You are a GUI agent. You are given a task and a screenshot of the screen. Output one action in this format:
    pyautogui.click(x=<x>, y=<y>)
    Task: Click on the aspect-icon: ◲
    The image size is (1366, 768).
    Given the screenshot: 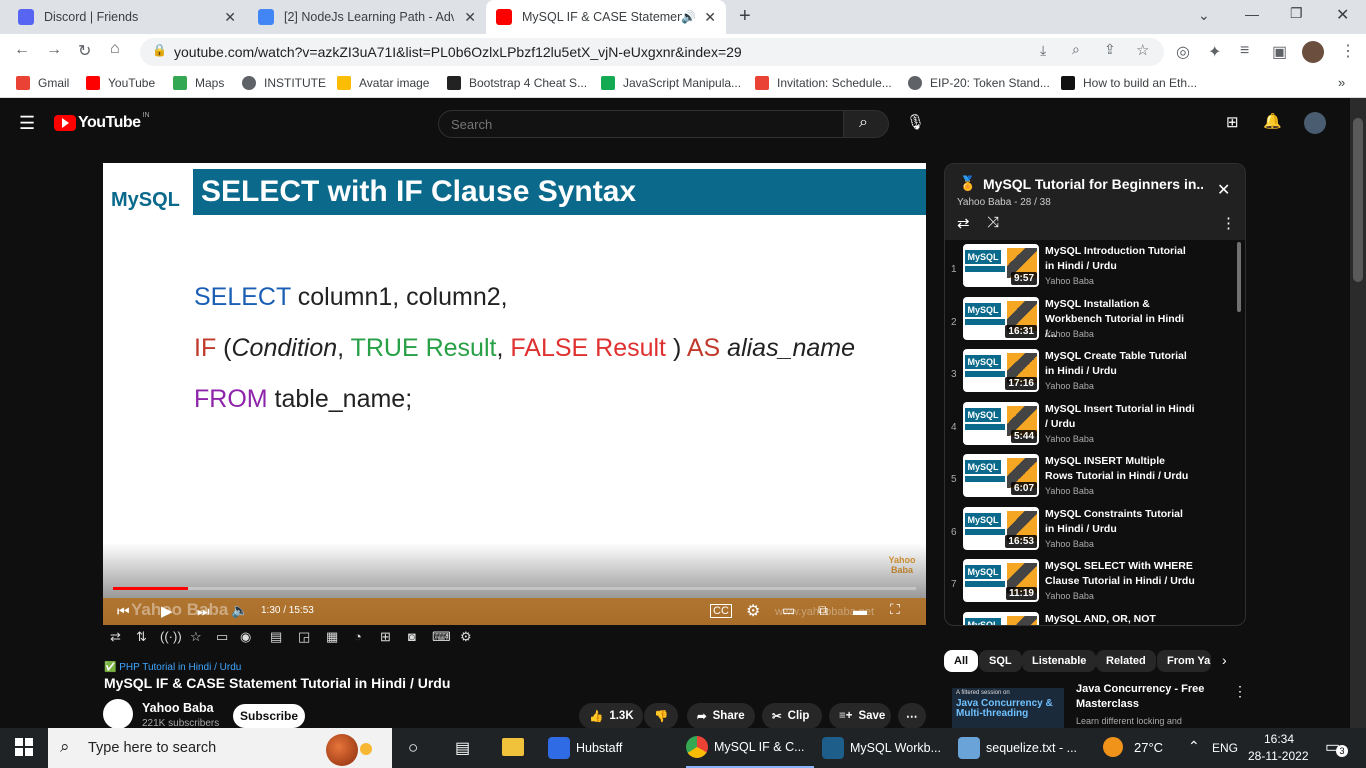 What is the action you would take?
    pyautogui.click(x=304, y=637)
    